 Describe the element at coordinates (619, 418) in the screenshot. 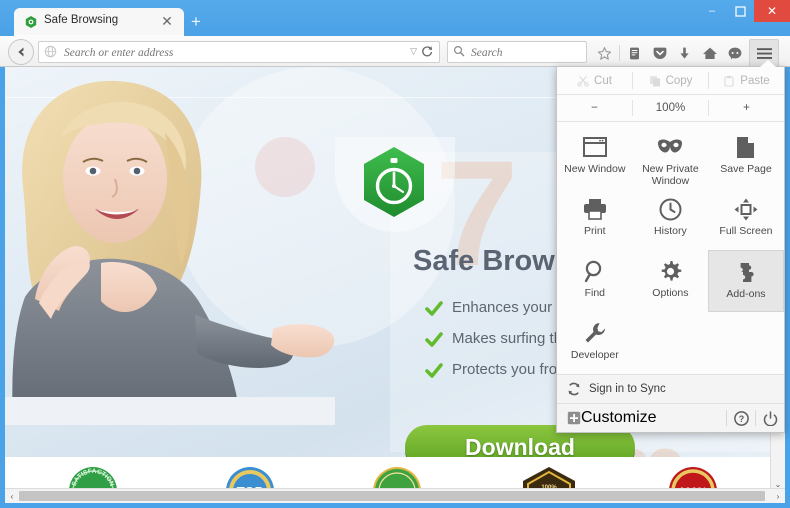

I see `customize-label: Customize` at that location.